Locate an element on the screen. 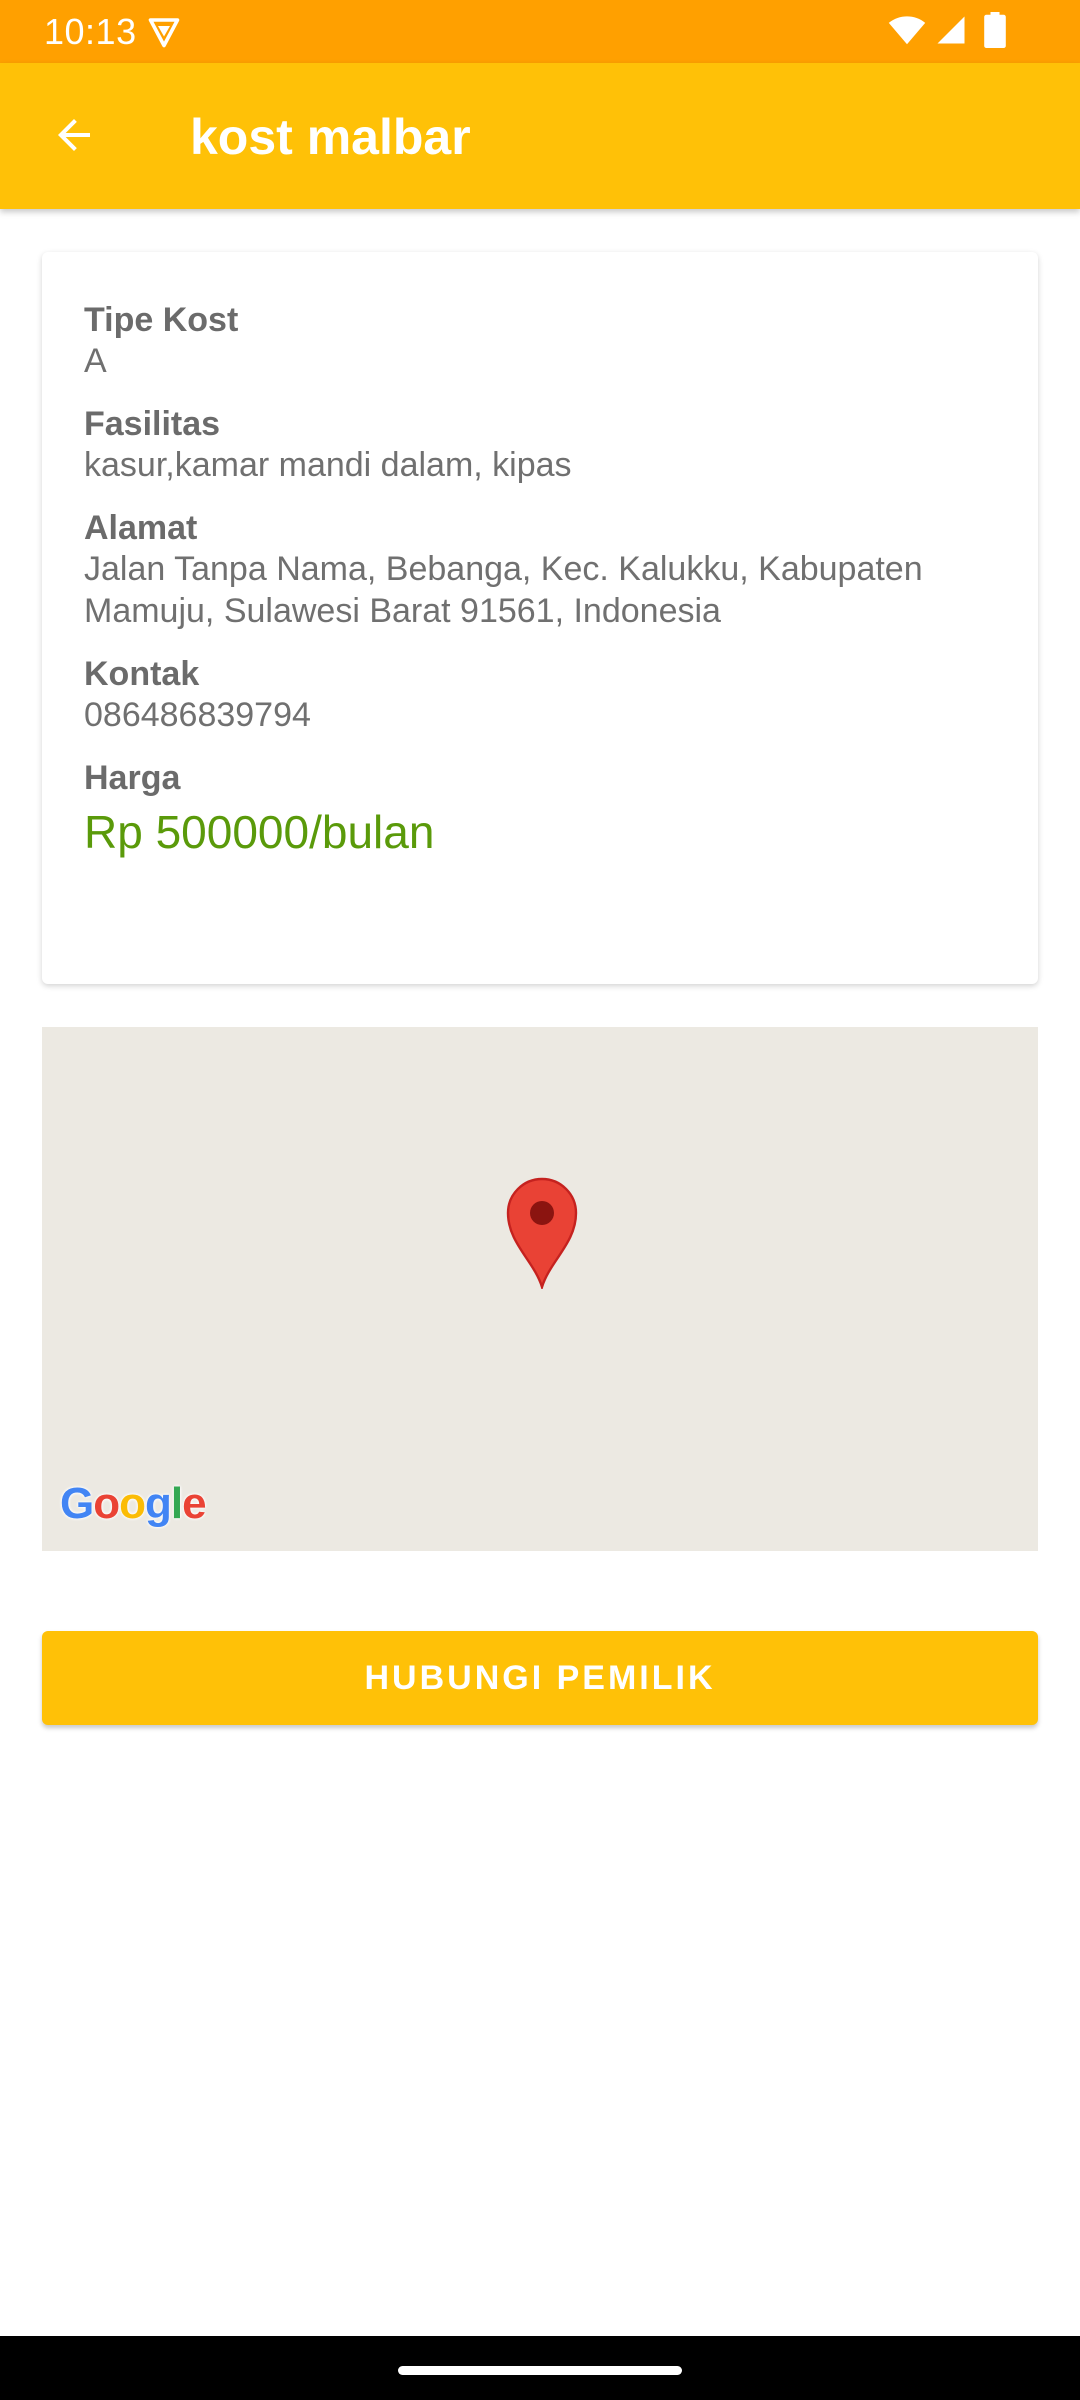 This screenshot has height=2400, width=1080. field-label: Tipe Kost is located at coordinates (161, 320).